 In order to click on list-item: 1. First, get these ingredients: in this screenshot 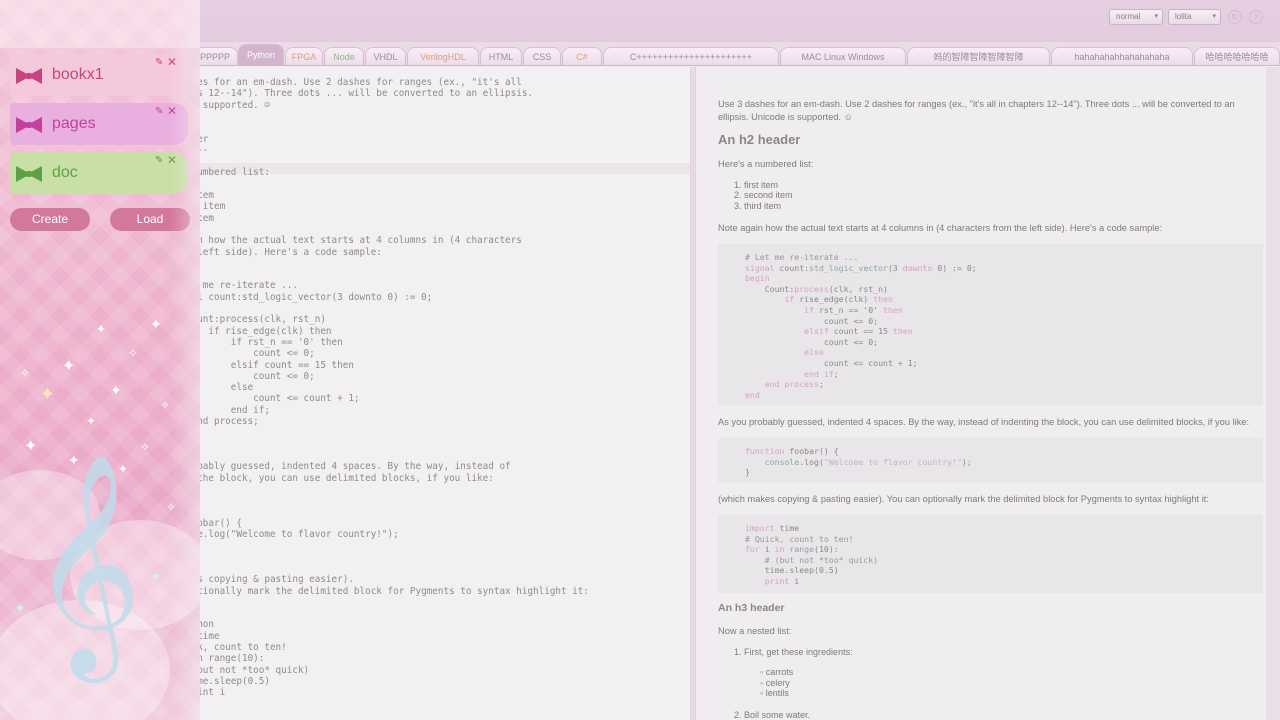, I will do `click(793, 652)`.